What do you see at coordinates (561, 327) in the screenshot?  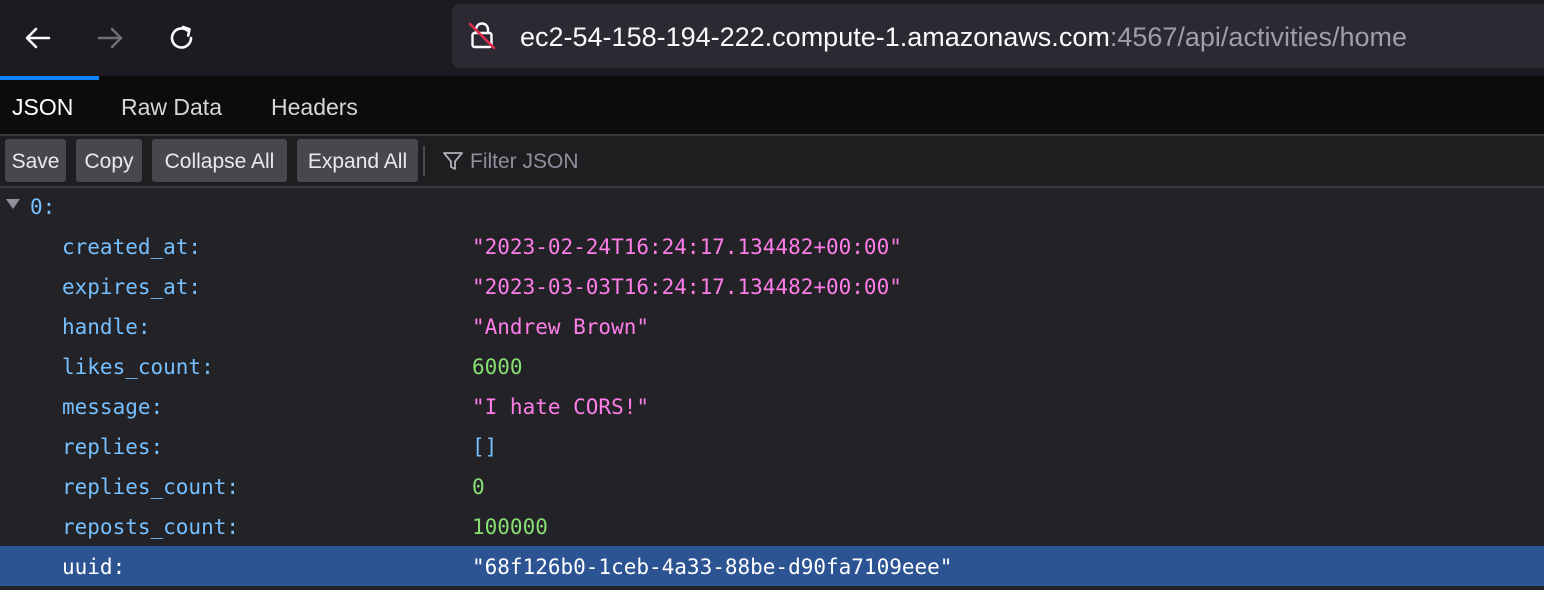 I see `json-value: "Andrew Brown"` at bounding box center [561, 327].